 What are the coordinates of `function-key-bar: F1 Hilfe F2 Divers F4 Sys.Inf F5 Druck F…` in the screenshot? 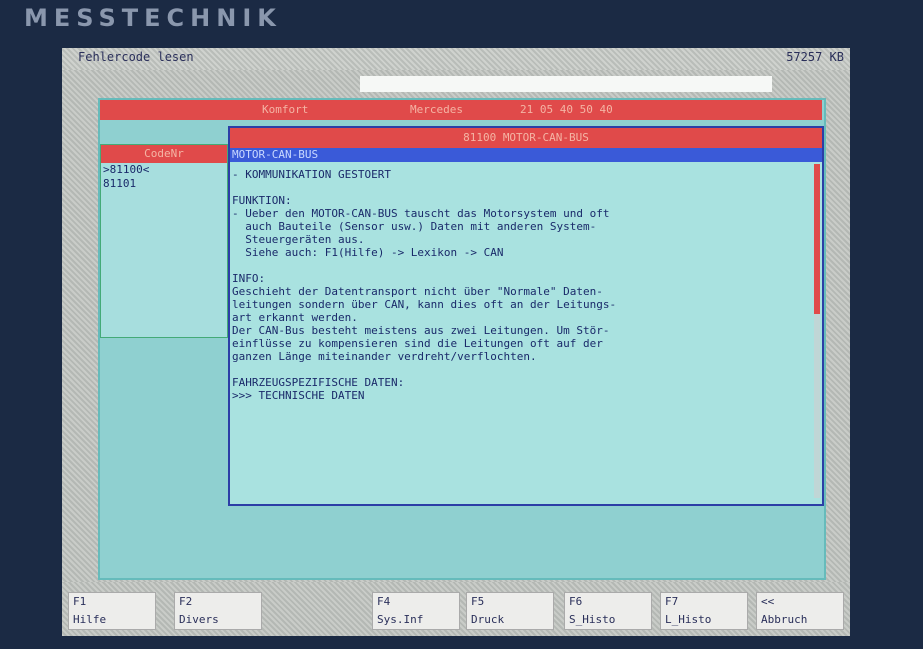 It's located at (456, 609).